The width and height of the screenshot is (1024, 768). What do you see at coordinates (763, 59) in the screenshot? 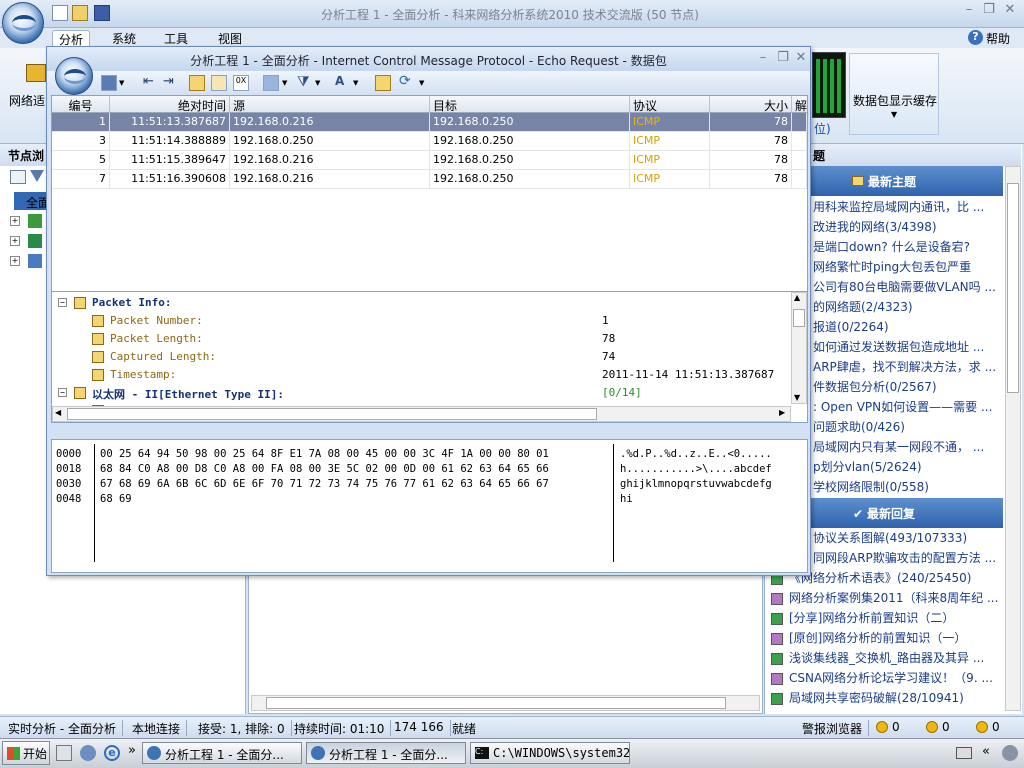
I see `dialog-minimize-button: –` at bounding box center [763, 59].